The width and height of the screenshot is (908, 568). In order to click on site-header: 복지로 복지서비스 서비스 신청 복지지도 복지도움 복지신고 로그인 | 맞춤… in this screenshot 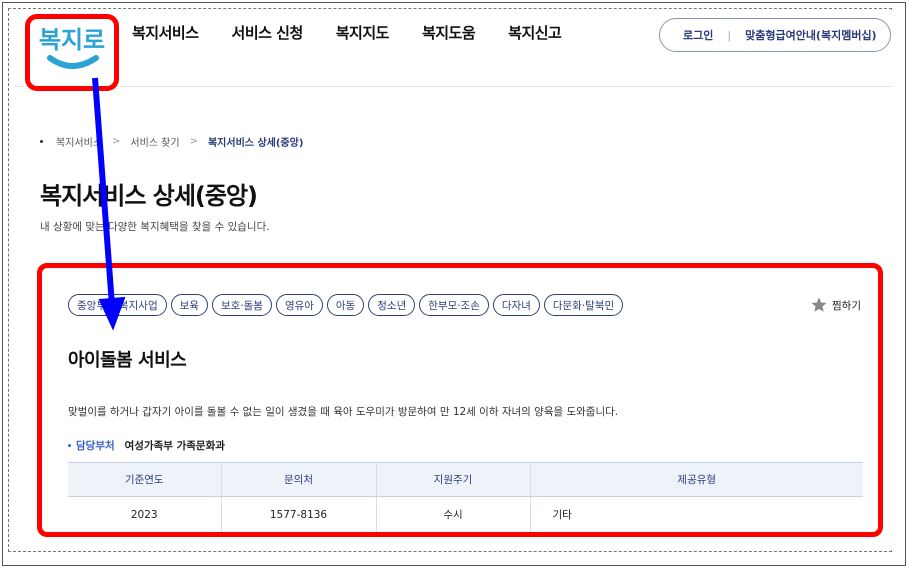, I will do `click(453, 49)`.